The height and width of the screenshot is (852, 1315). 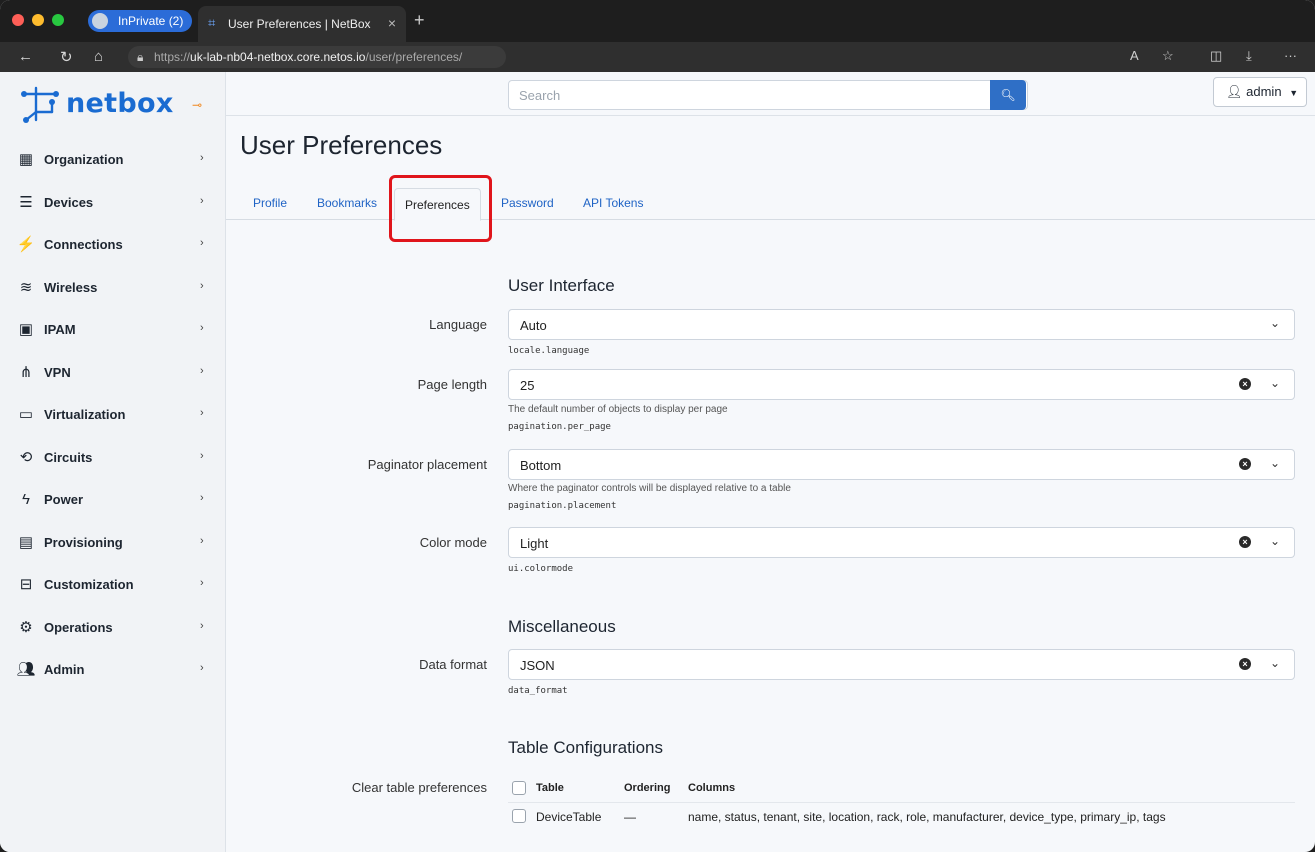 What do you see at coordinates (113, 585) in the screenshot?
I see `sidebar-item-customization: ⊟ Customization ›` at bounding box center [113, 585].